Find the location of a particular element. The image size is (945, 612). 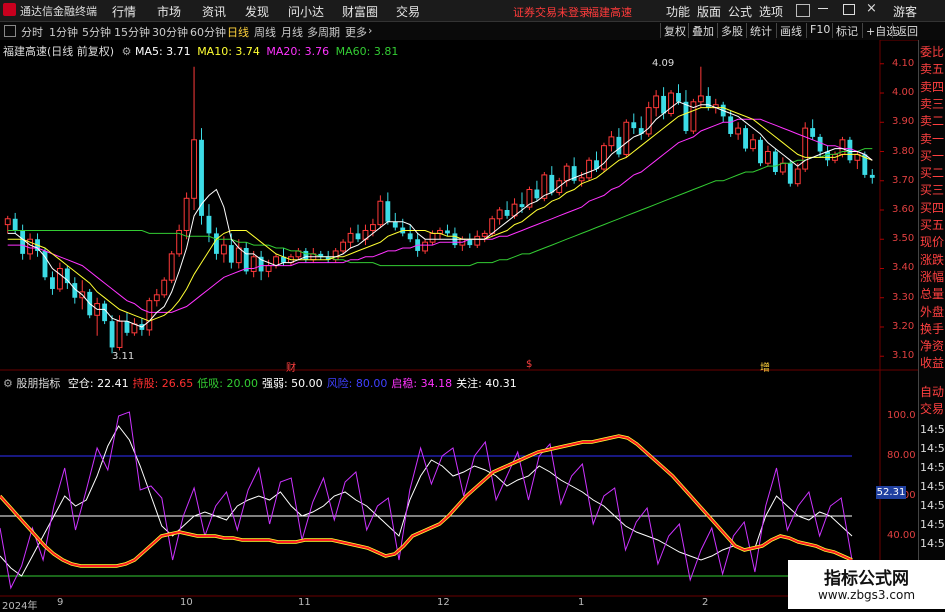

indicator-axis: 100.080.0060.0040.0020.00 is located at coordinates (899, 304).